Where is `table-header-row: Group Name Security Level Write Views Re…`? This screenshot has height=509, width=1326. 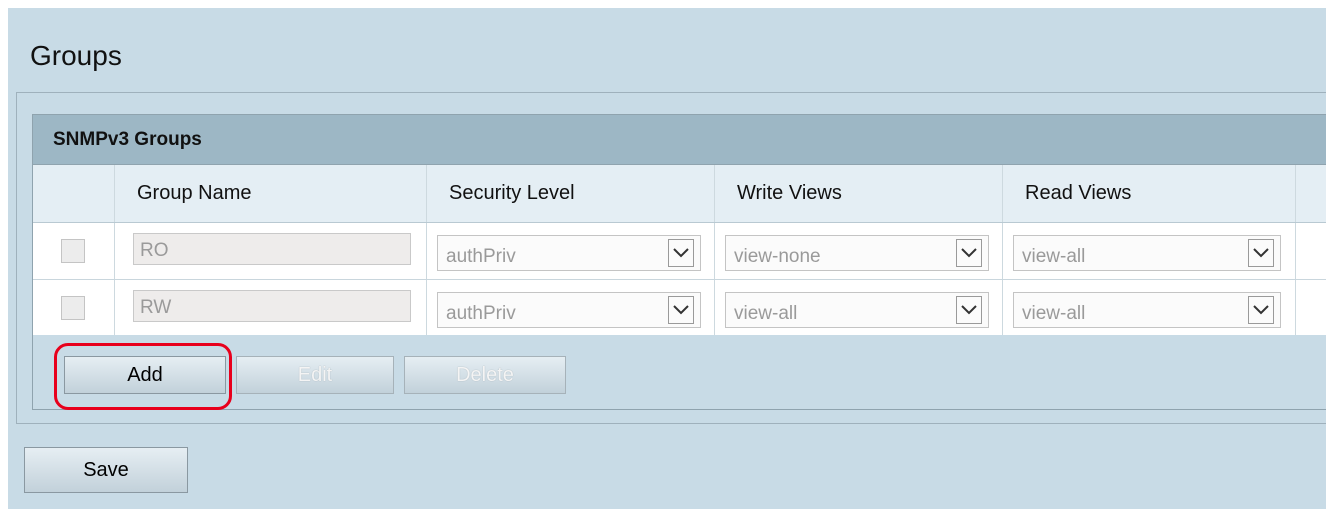
table-header-row: Group Name Security Level Write Views Re… is located at coordinates (679, 194).